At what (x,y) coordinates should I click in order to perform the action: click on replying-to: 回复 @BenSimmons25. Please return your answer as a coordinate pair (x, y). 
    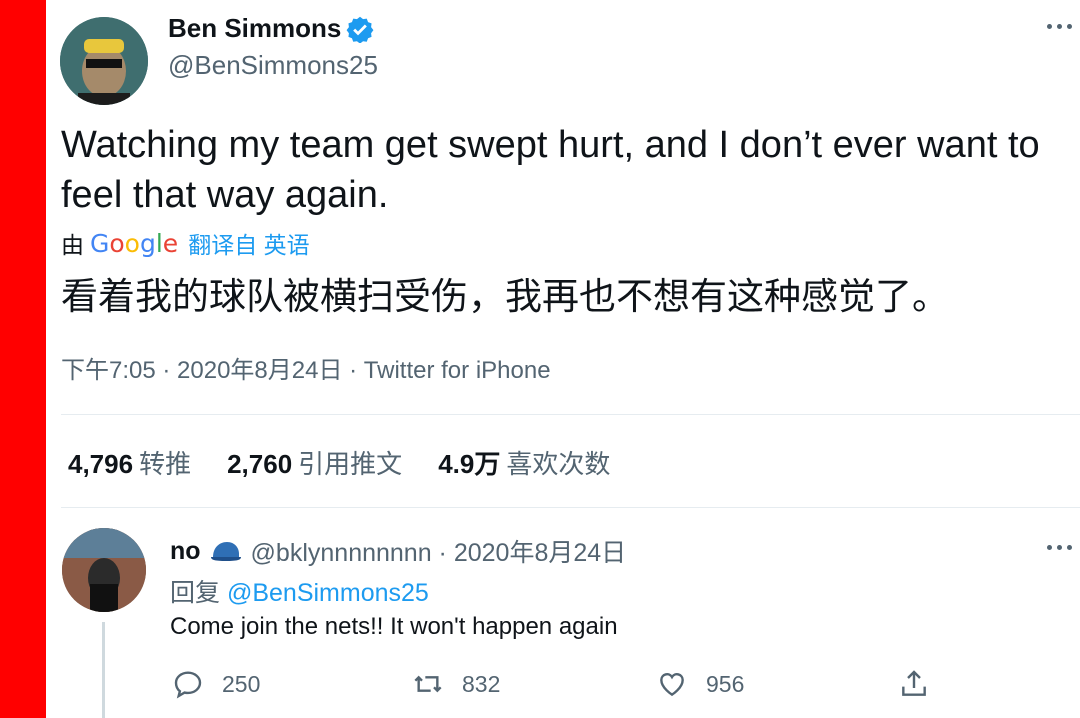
    Looking at the image, I should click on (299, 593).